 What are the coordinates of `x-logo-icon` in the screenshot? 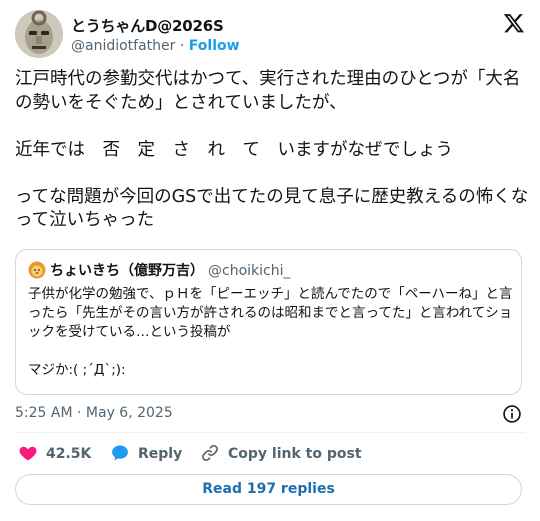 It's located at (514, 23).